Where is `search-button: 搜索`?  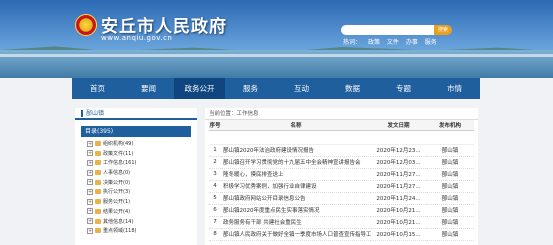
search-button: 搜索 is located at coordinates (443, 30).